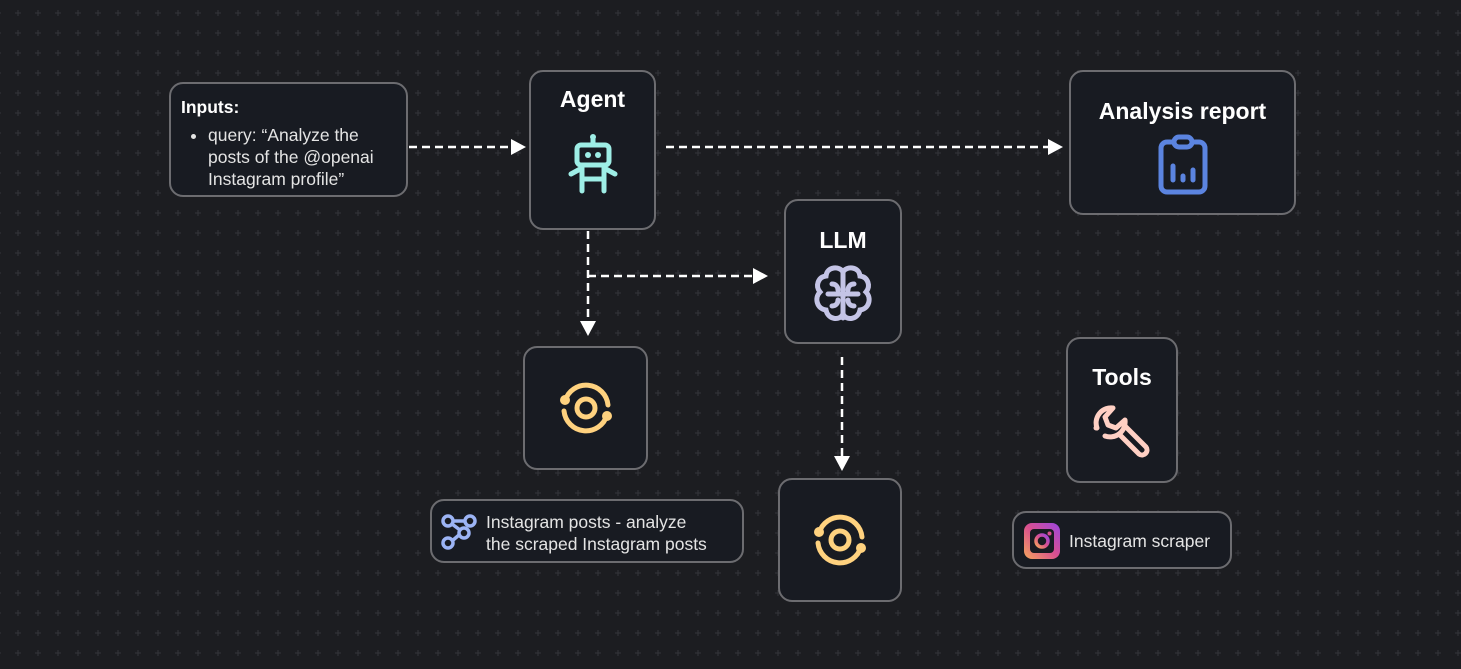 The image size is (1461, 669). Describe the element at coordinates (843, 240) in the screenshot. I see `llm-title: LLM` at that location.